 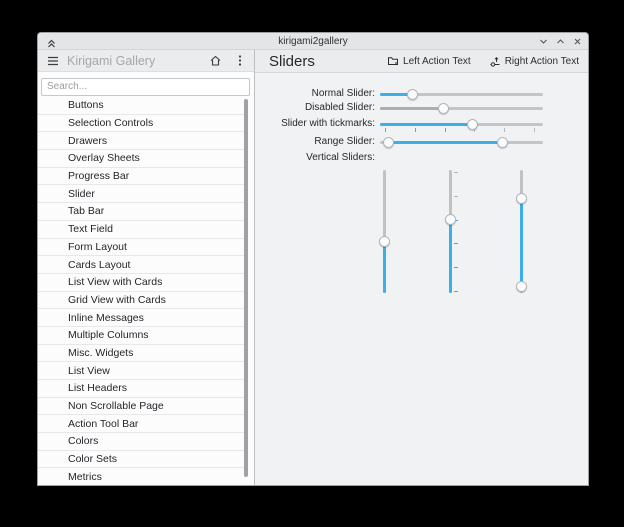 I want to click on sidebar-item-label: Metrics, so click(x=85, y=476).